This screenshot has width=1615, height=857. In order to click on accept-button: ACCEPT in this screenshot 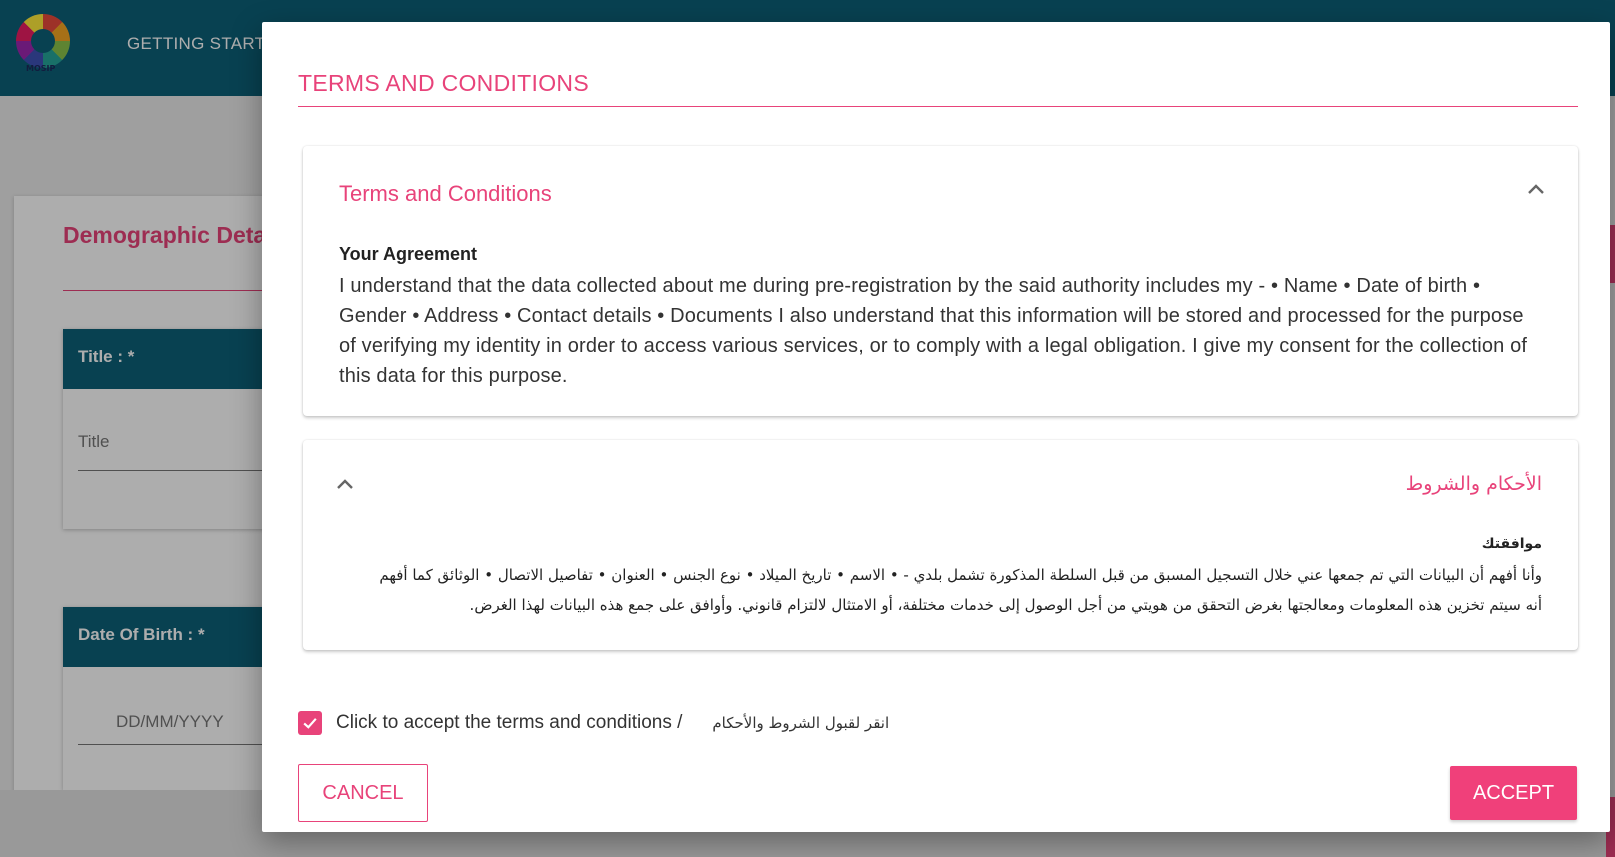, I will do `click(1513, 793)`.